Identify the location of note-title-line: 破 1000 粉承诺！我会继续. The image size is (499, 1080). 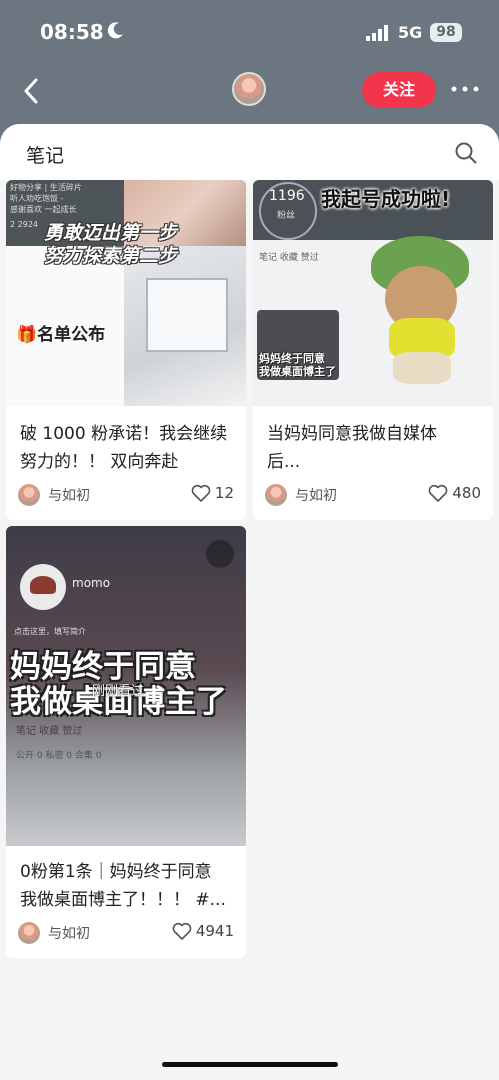
(124, 434).